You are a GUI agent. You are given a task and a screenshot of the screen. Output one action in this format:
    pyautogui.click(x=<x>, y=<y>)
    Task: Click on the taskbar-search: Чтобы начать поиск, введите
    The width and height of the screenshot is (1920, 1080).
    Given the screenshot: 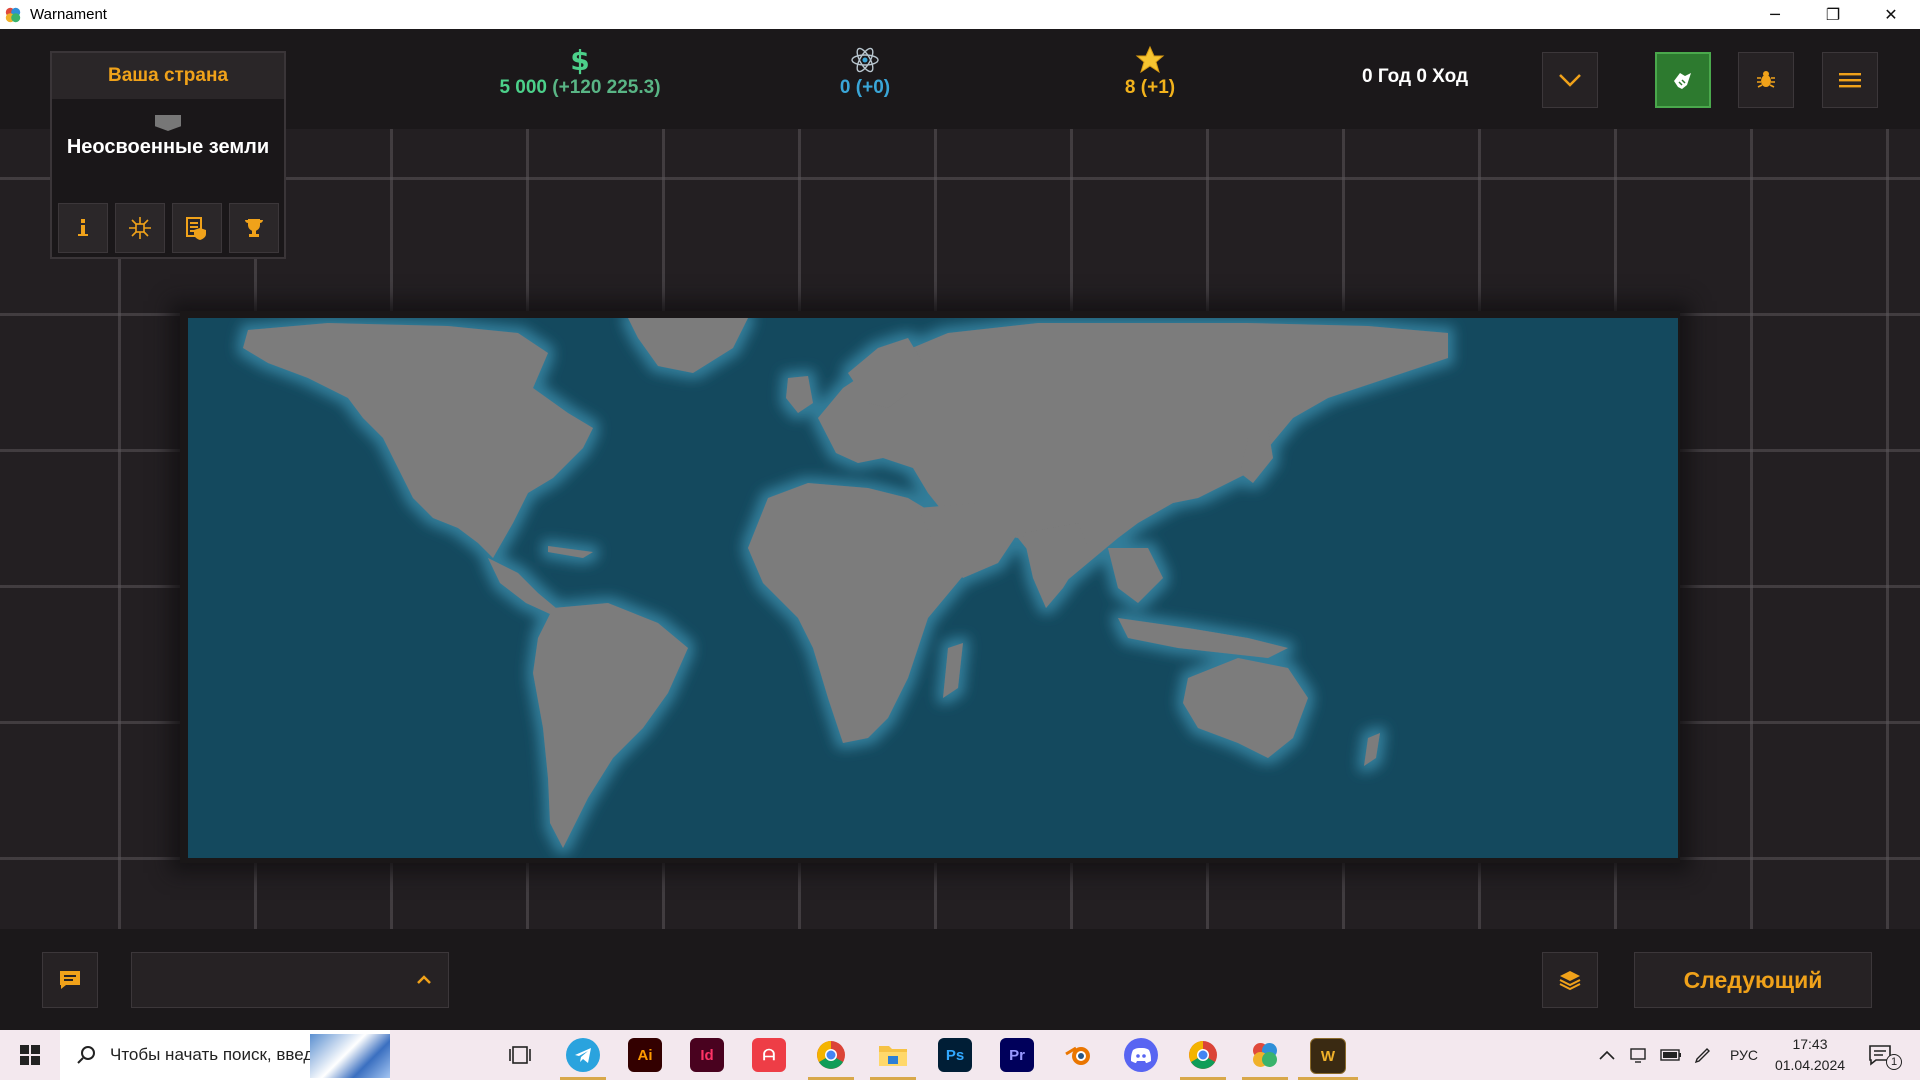 What is the action you would take?
    pyautogui.click(x=225, y=1055)
    